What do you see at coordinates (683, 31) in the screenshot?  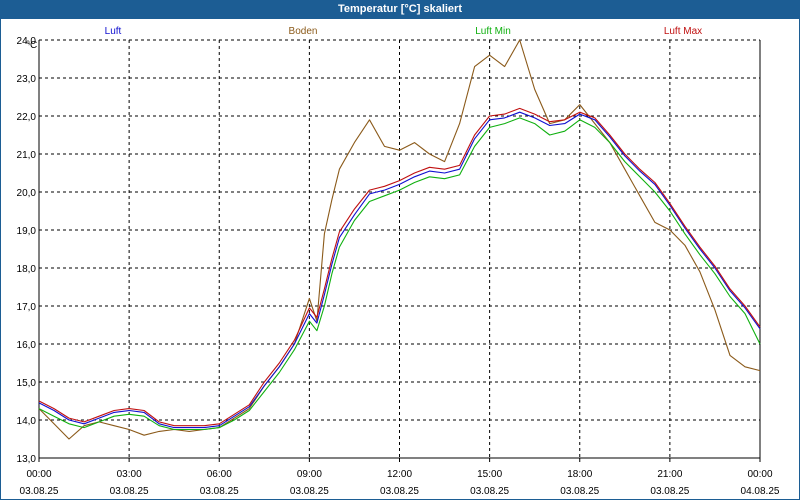 I see `legend-entry-luft-max: Luft Max` at bounding box center [683, 31].